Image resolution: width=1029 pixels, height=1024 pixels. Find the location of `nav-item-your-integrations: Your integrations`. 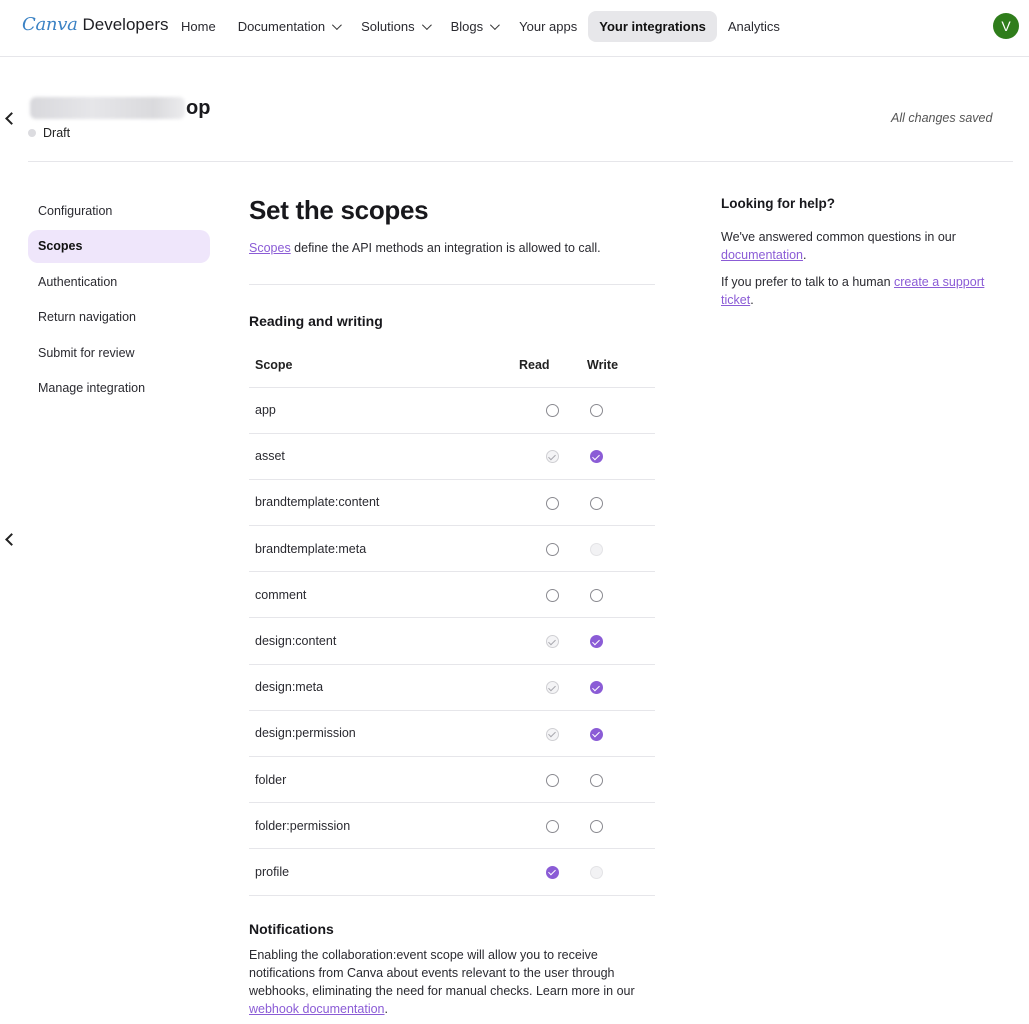

nav-item-your-integrations: Your integrations is located at coordinates (652, 26).